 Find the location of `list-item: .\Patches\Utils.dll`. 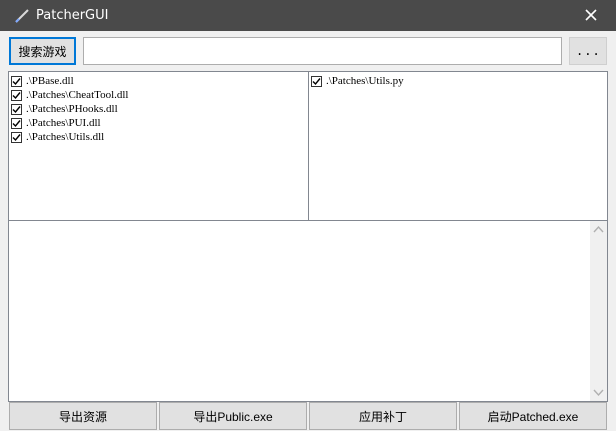

list-item: .\Patches\Utils.dll is located at coordinates (158, 137).